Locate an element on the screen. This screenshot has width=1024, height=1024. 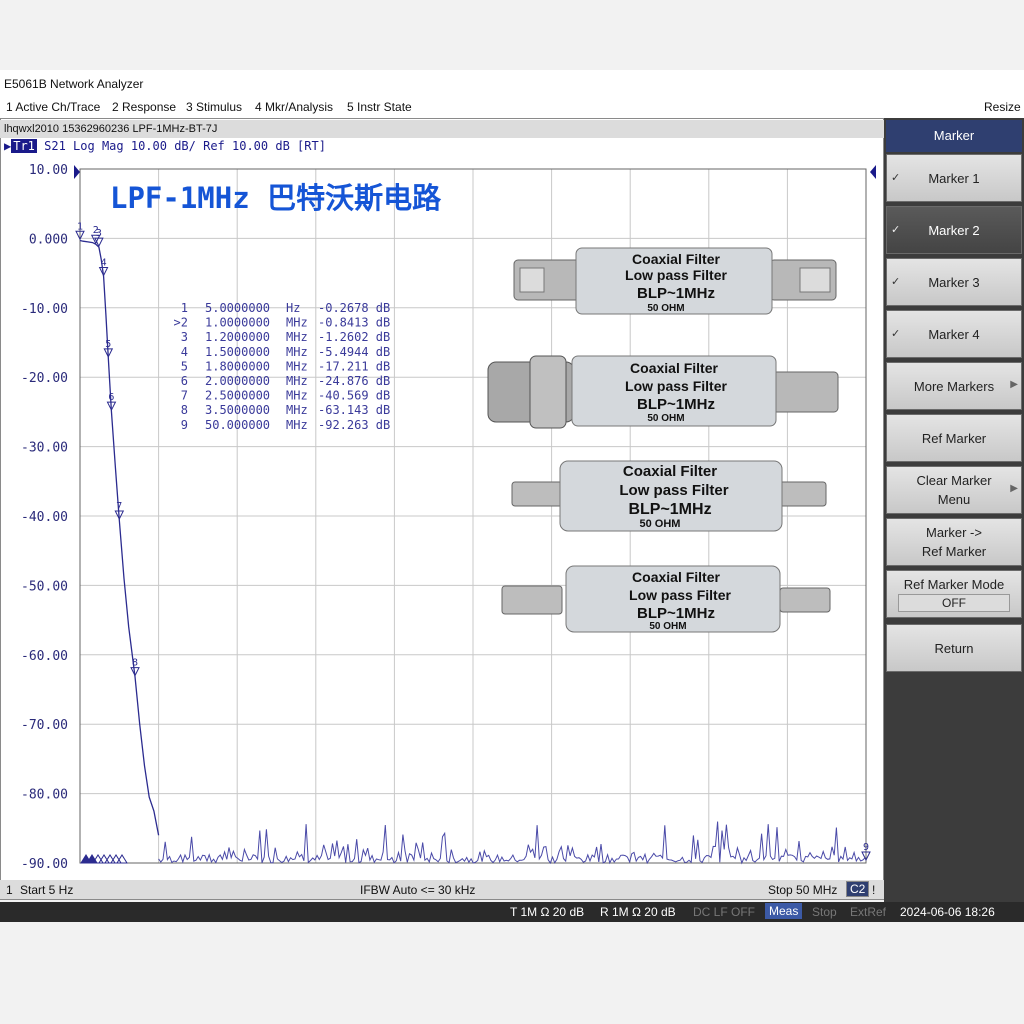
y-tick-label: 0.000 is located at coordinates (48, 239).